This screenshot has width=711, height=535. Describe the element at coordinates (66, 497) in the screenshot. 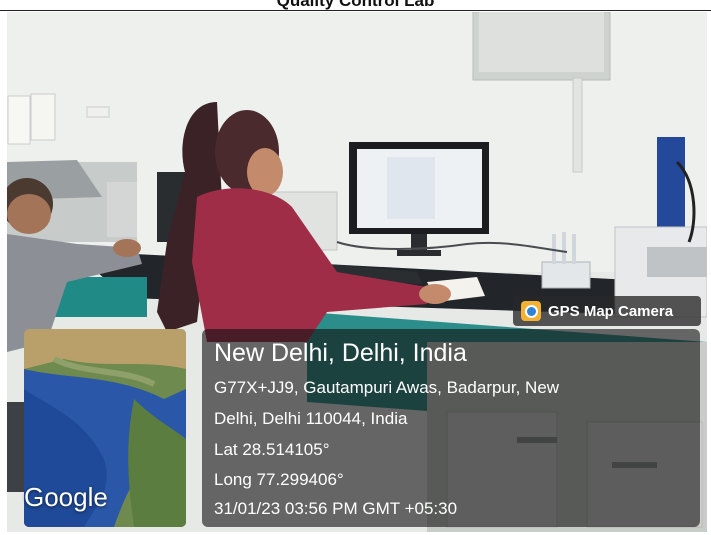

I see `google-logo: Google` at that location.